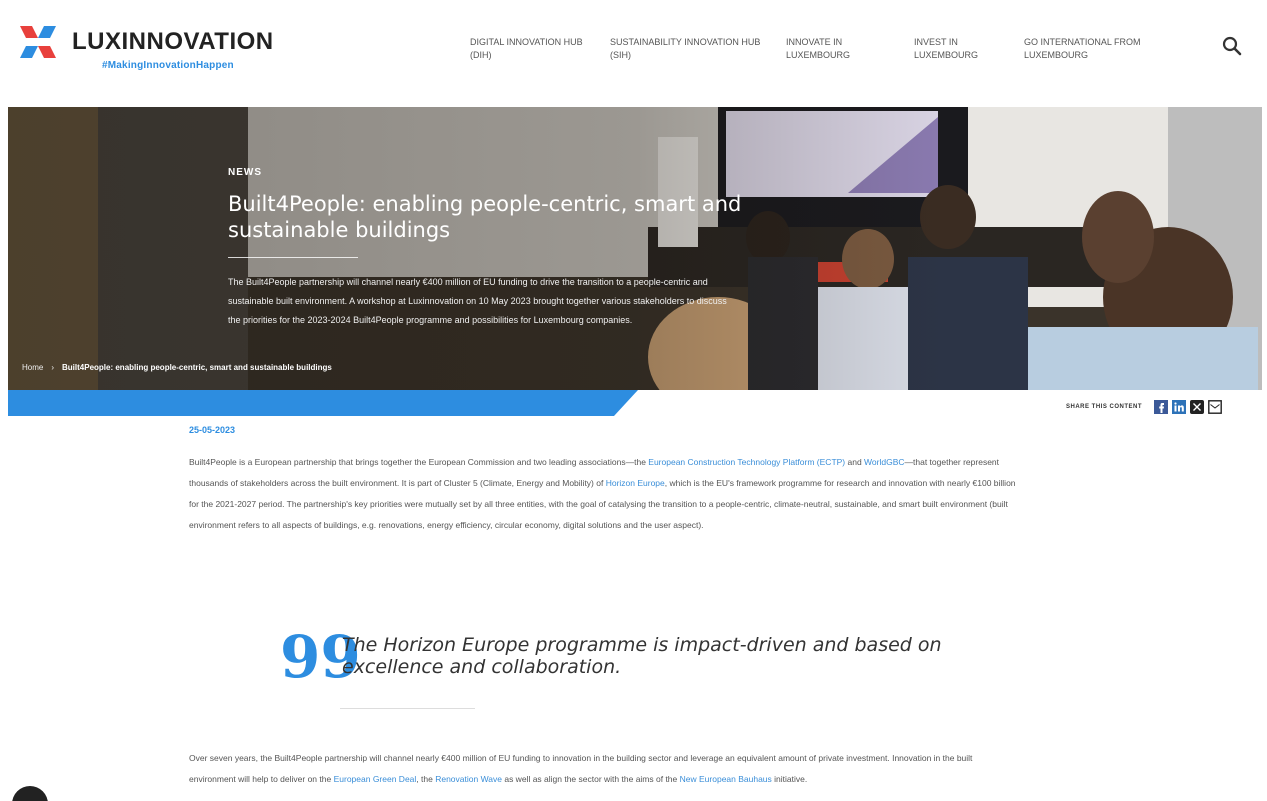  Describe the element at coordinates (1197, 407) in the screenshot. I see `x-icon` at that location.